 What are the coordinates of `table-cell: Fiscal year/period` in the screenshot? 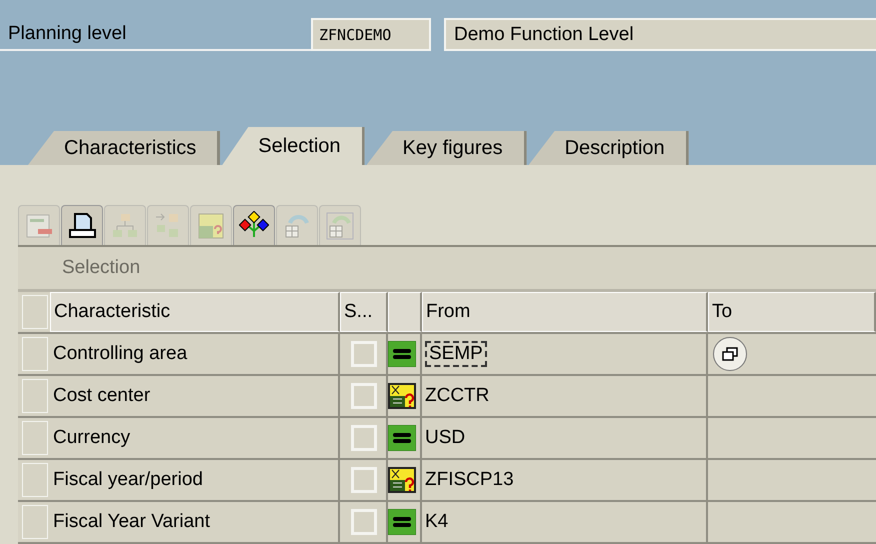 It's located at (128, 480).